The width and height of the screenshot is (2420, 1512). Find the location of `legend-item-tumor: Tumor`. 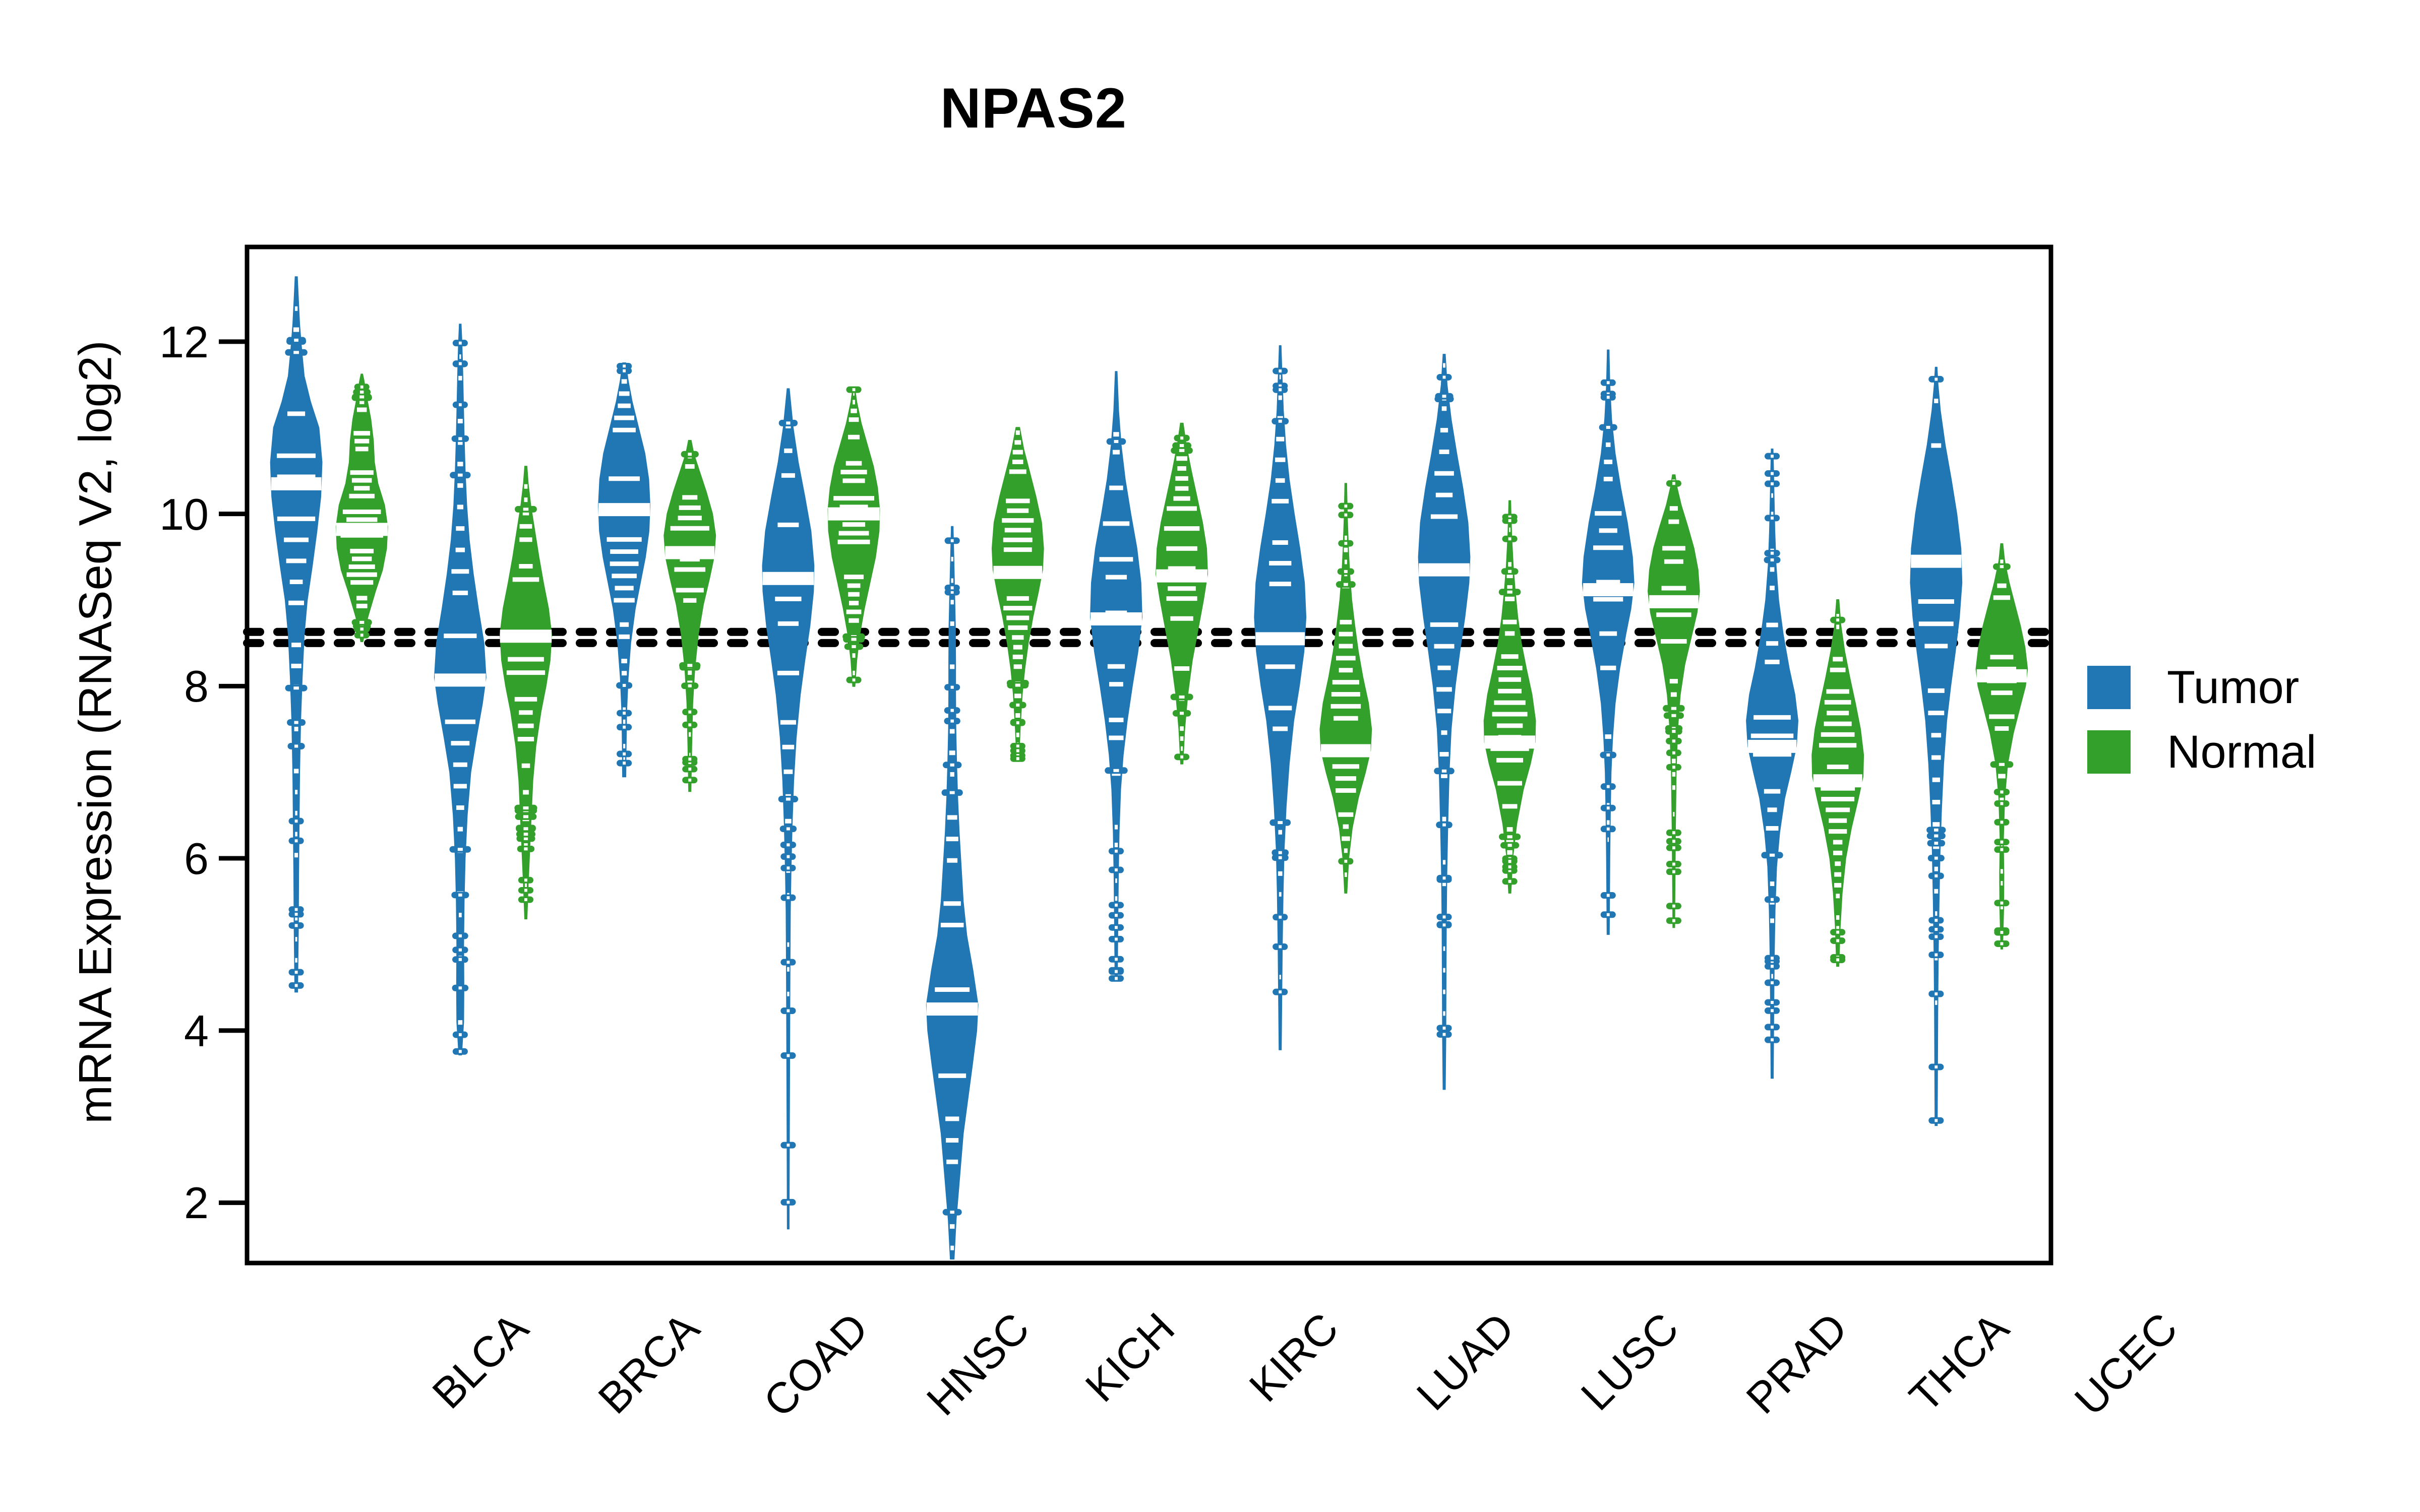

legend-item-tumor: Tumor is located at coordinates (2201, 687).